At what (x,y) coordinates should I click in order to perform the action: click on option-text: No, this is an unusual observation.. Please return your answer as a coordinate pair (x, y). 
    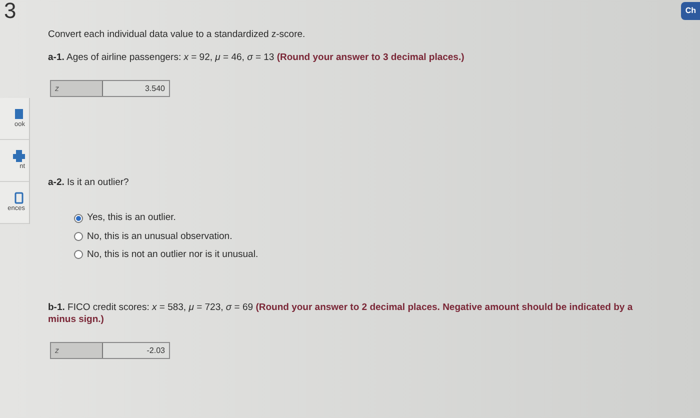
    Looking at the image, I should click on (159, 237).